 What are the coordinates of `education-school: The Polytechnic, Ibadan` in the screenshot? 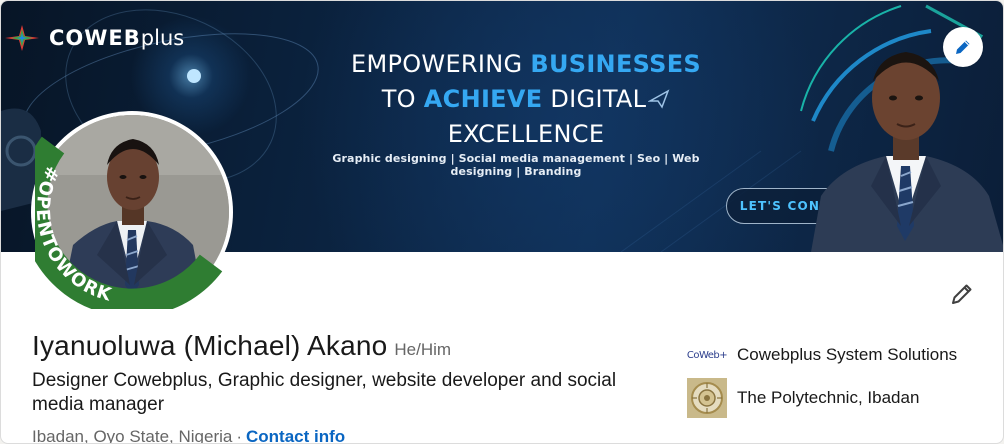 It's located at (803, 398).